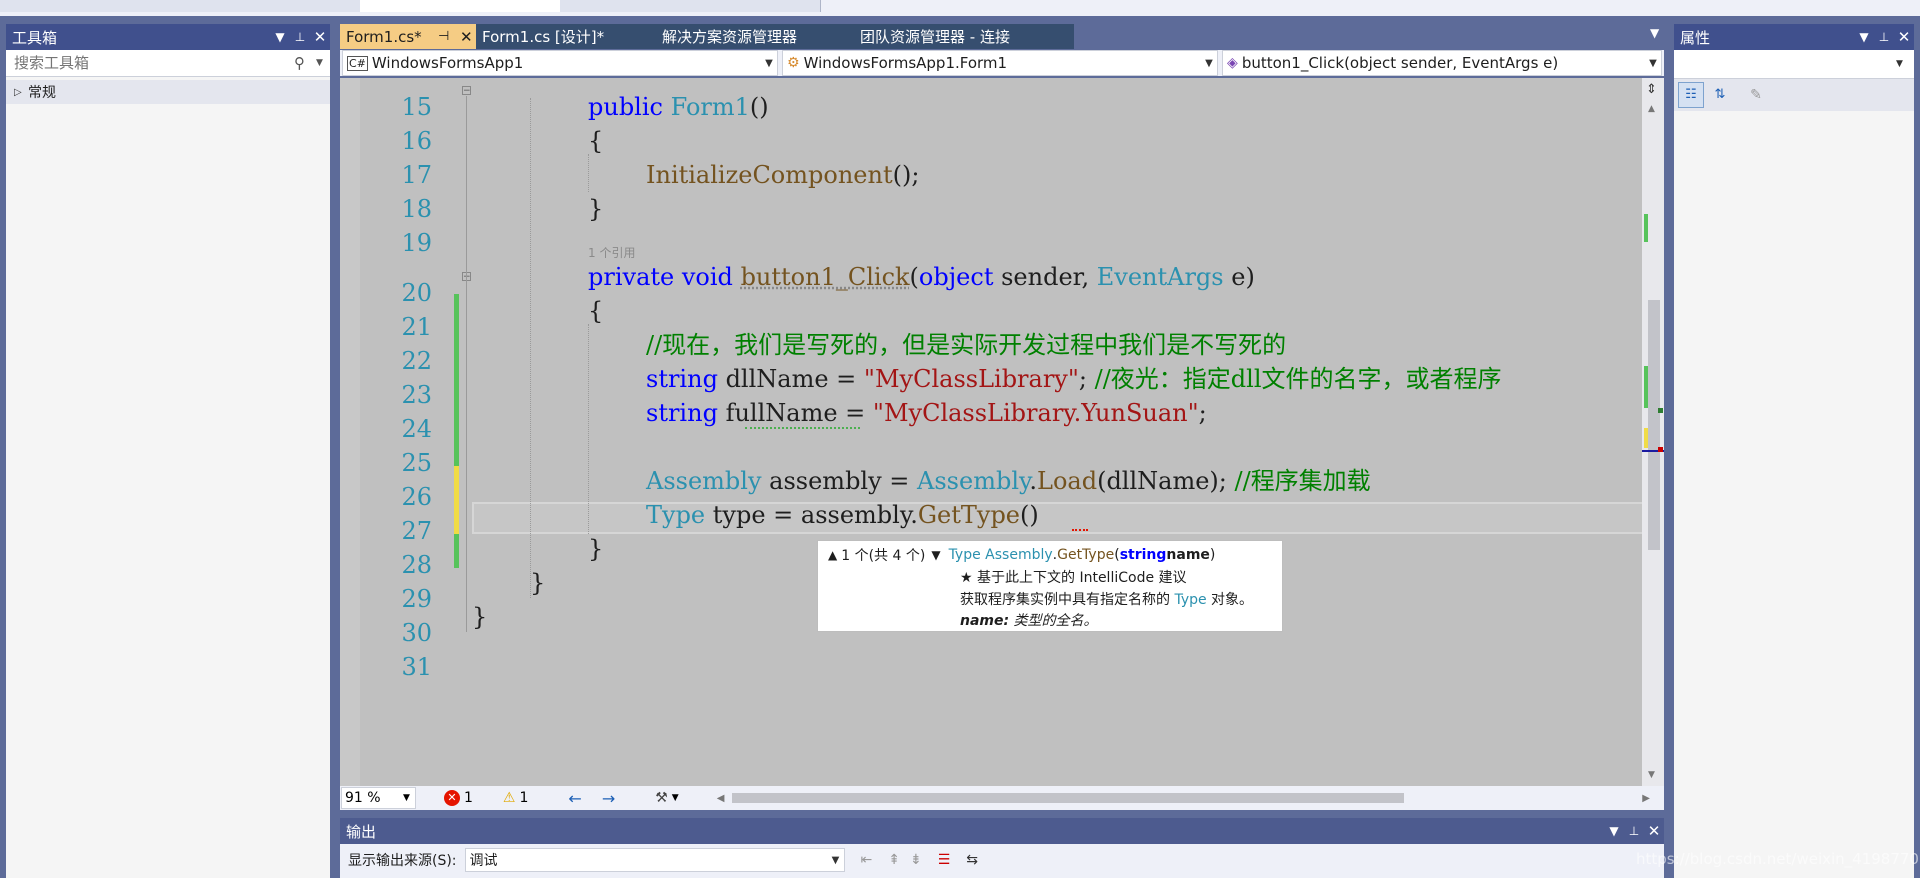 This screenshot has width=1920, height=878. What do you see at coordinates (935, 555) in the screenshot?
I see `next-overload-icon: ▼` at bounding box center [935, 555].